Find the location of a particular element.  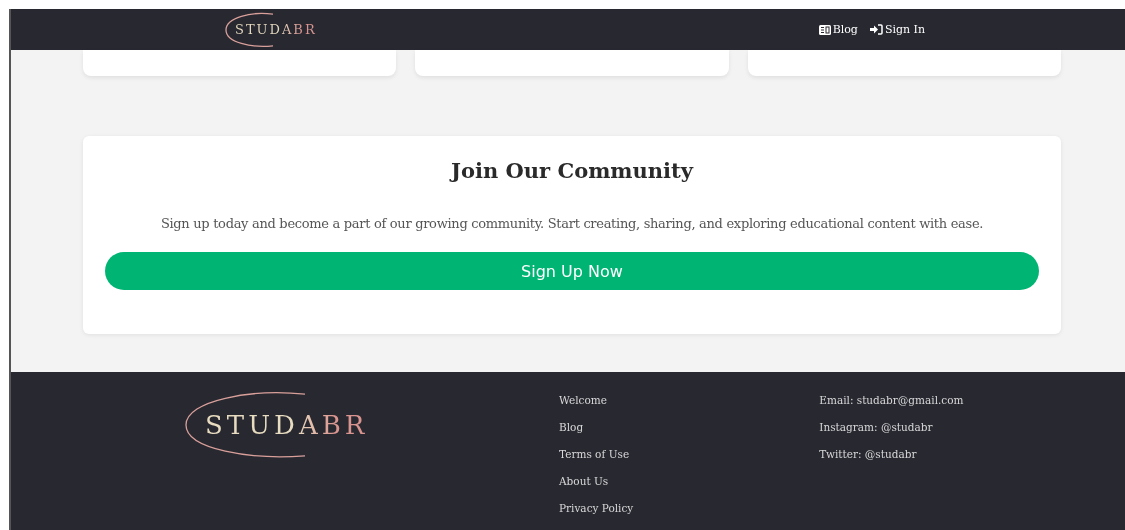

footer-link: Terms of Use is located at coordinates (596, 454).